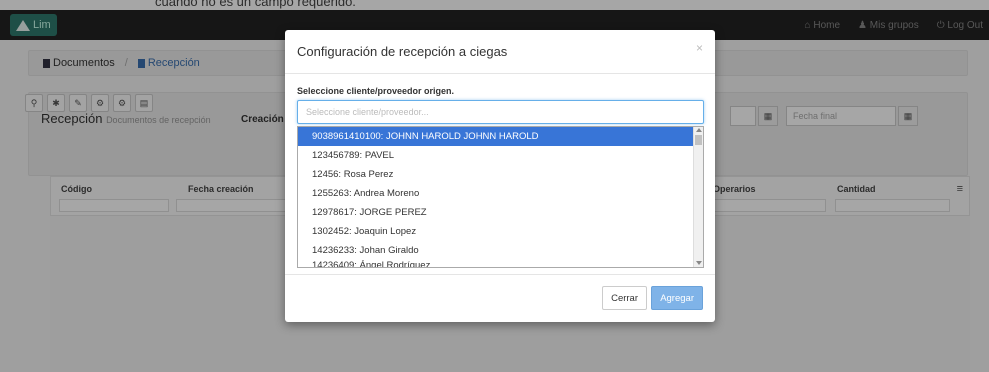  What do you see at coordinates (500, 298) in the screenshot?
I see `modal-footer: Cerrar Agregar` at bounding box center [500, 298].